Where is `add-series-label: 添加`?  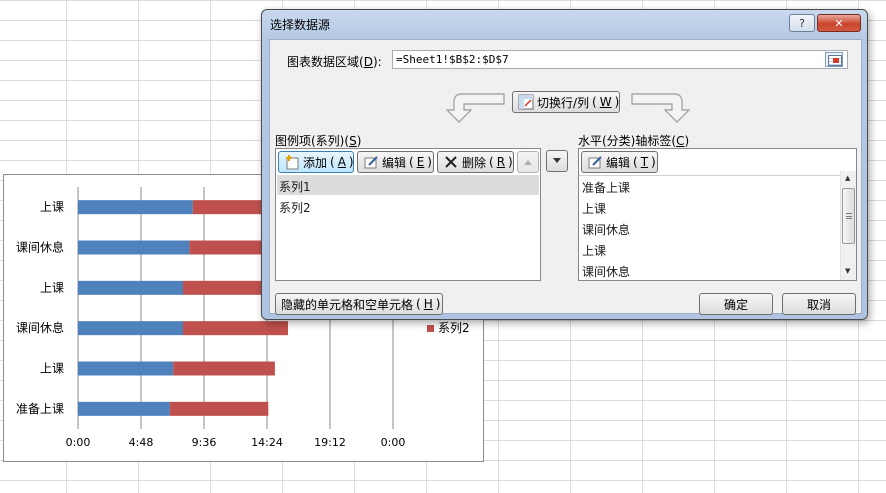 add-series-label: 添加 is located at coordinates (315, 162).